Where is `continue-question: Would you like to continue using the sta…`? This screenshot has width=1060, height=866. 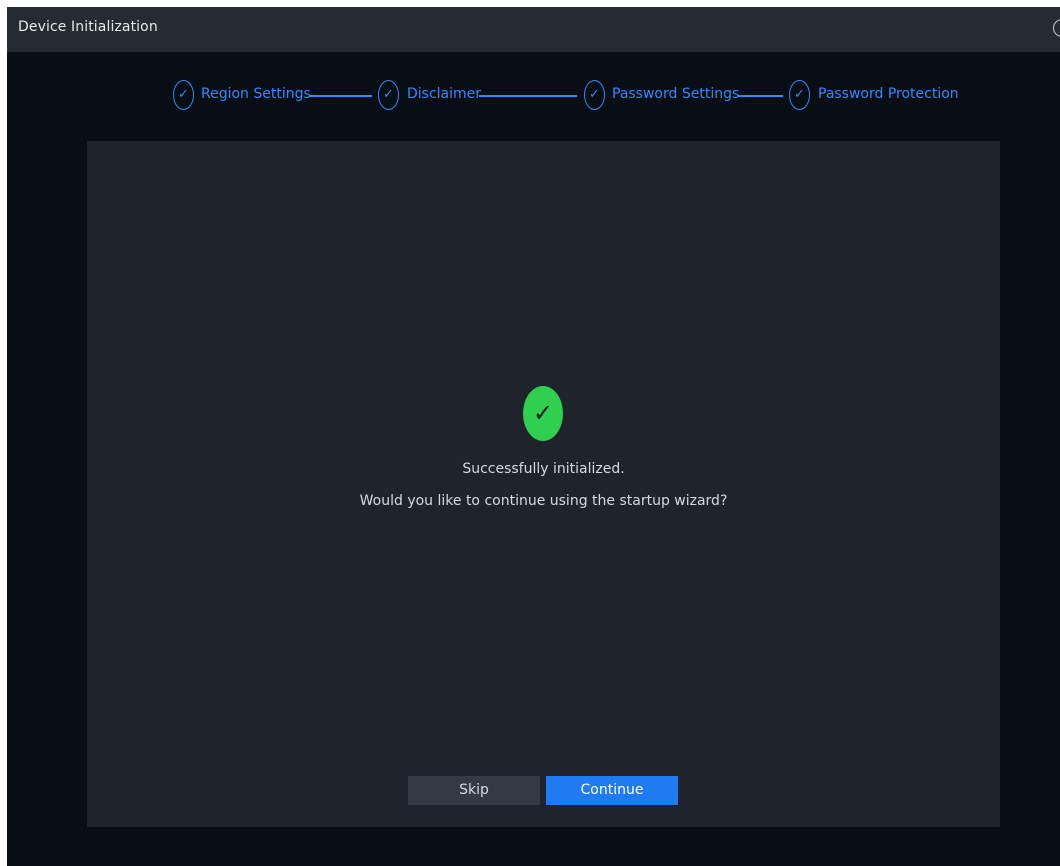
continue-question: Would you like to continue using the sta… is located at coordinates (543, 501).